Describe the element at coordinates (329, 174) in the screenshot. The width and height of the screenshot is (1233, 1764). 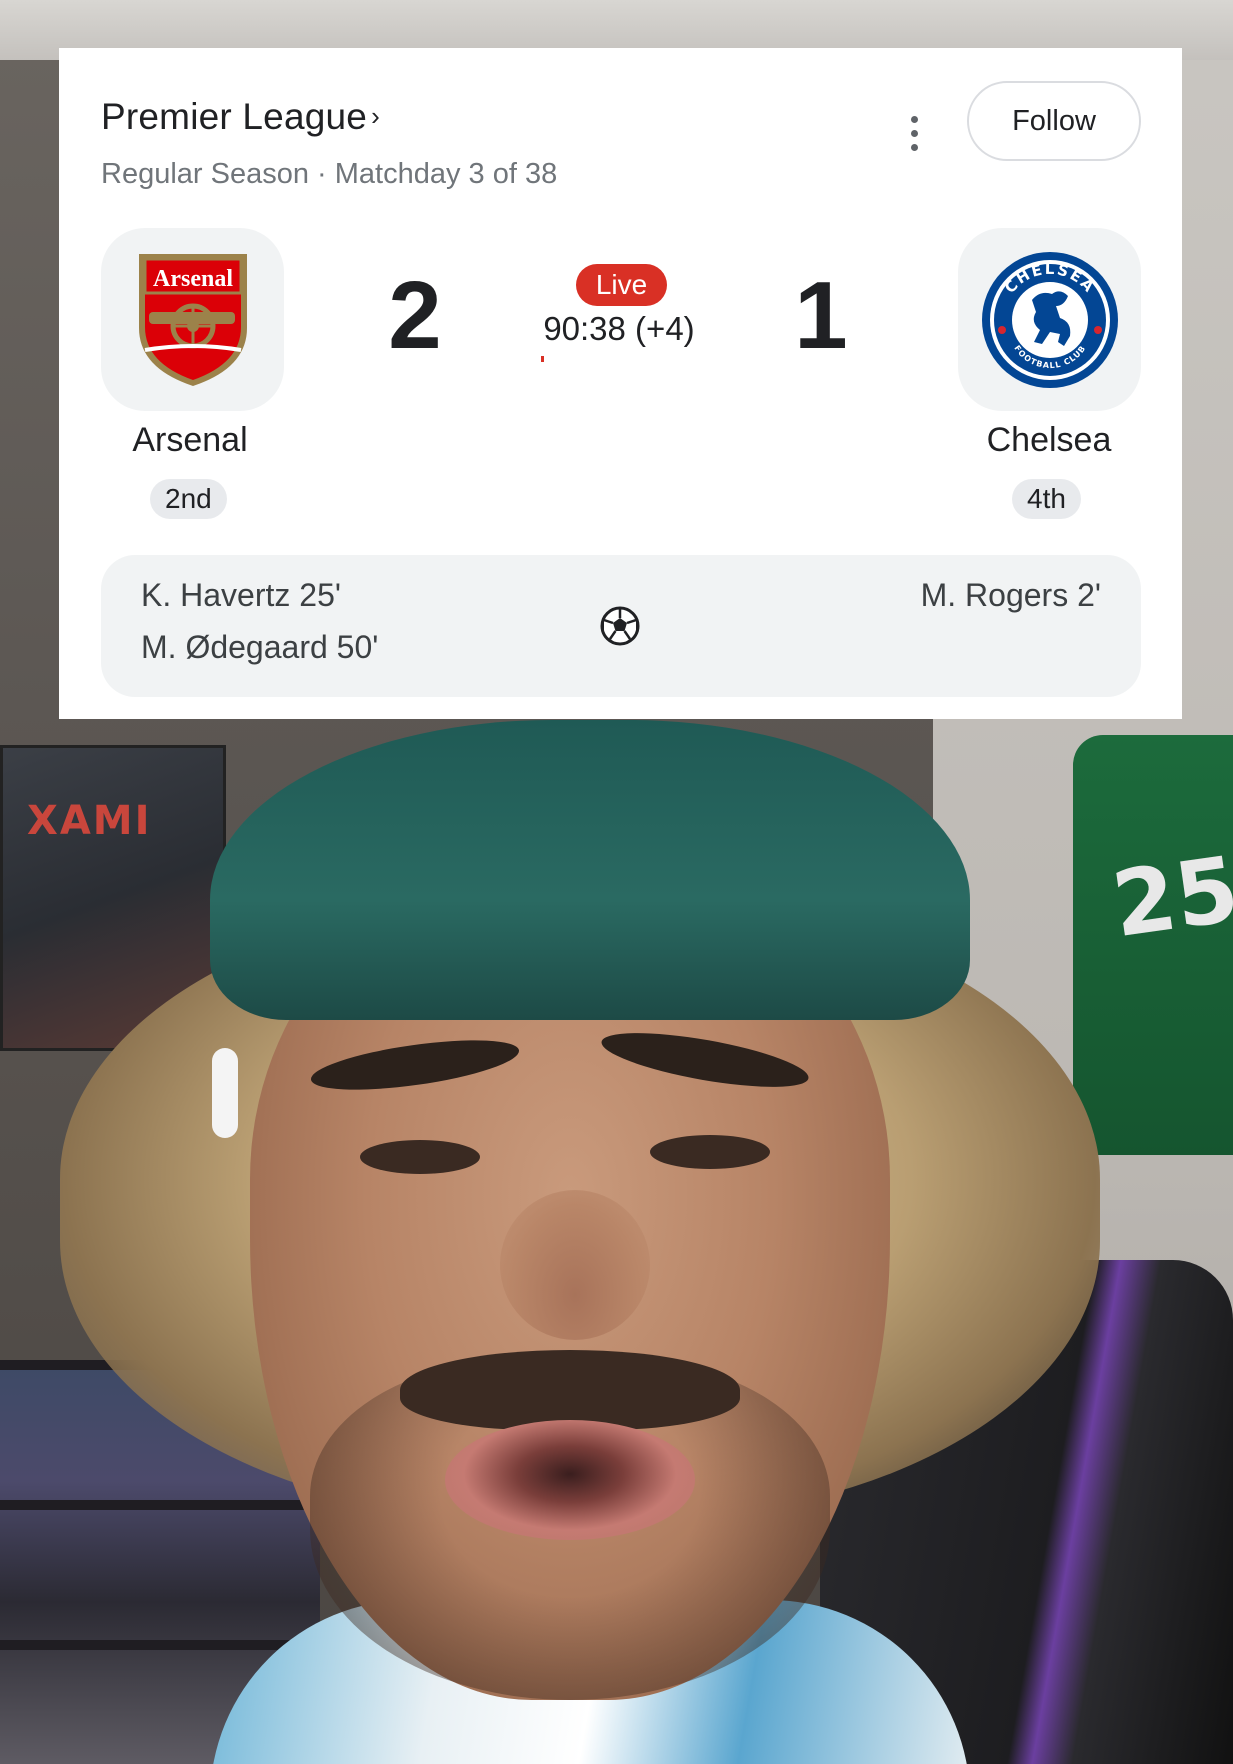
I see `season-subtitle: Regular Season · Matchday 3 of 38` at that location.